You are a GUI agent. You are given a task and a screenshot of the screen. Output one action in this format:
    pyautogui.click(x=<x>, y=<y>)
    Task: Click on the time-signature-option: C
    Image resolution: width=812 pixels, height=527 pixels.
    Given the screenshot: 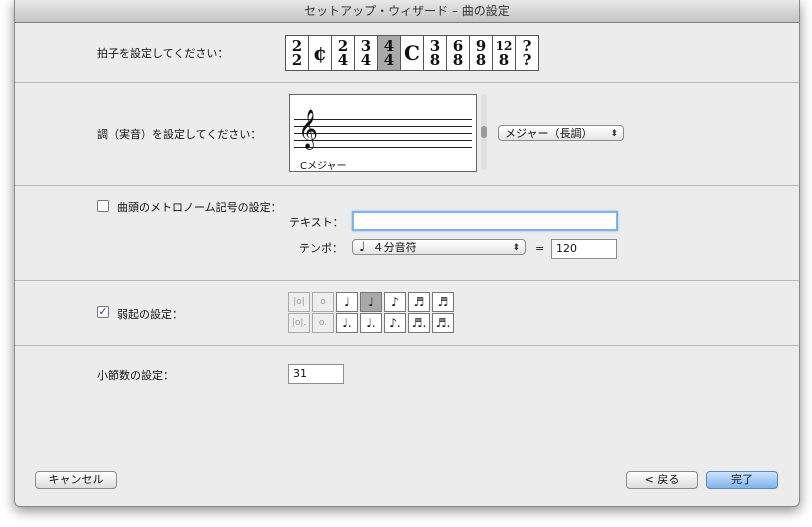 What is the action you would take?
    pyautogui.click(x=412, y=53)
    